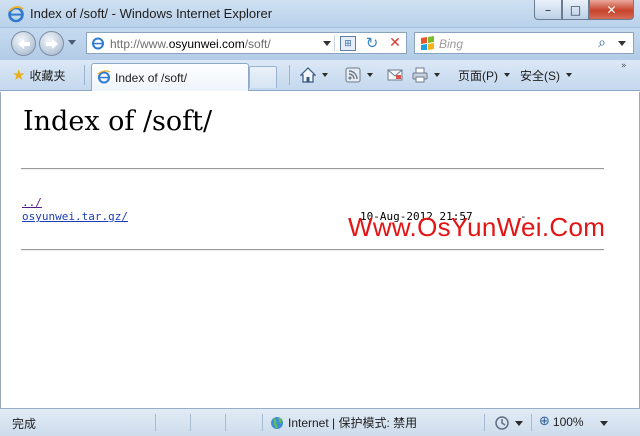  Describe the element at coordinates (118, 121) in the screenshot. I see `page-heading: Index of /soft/` at that location.